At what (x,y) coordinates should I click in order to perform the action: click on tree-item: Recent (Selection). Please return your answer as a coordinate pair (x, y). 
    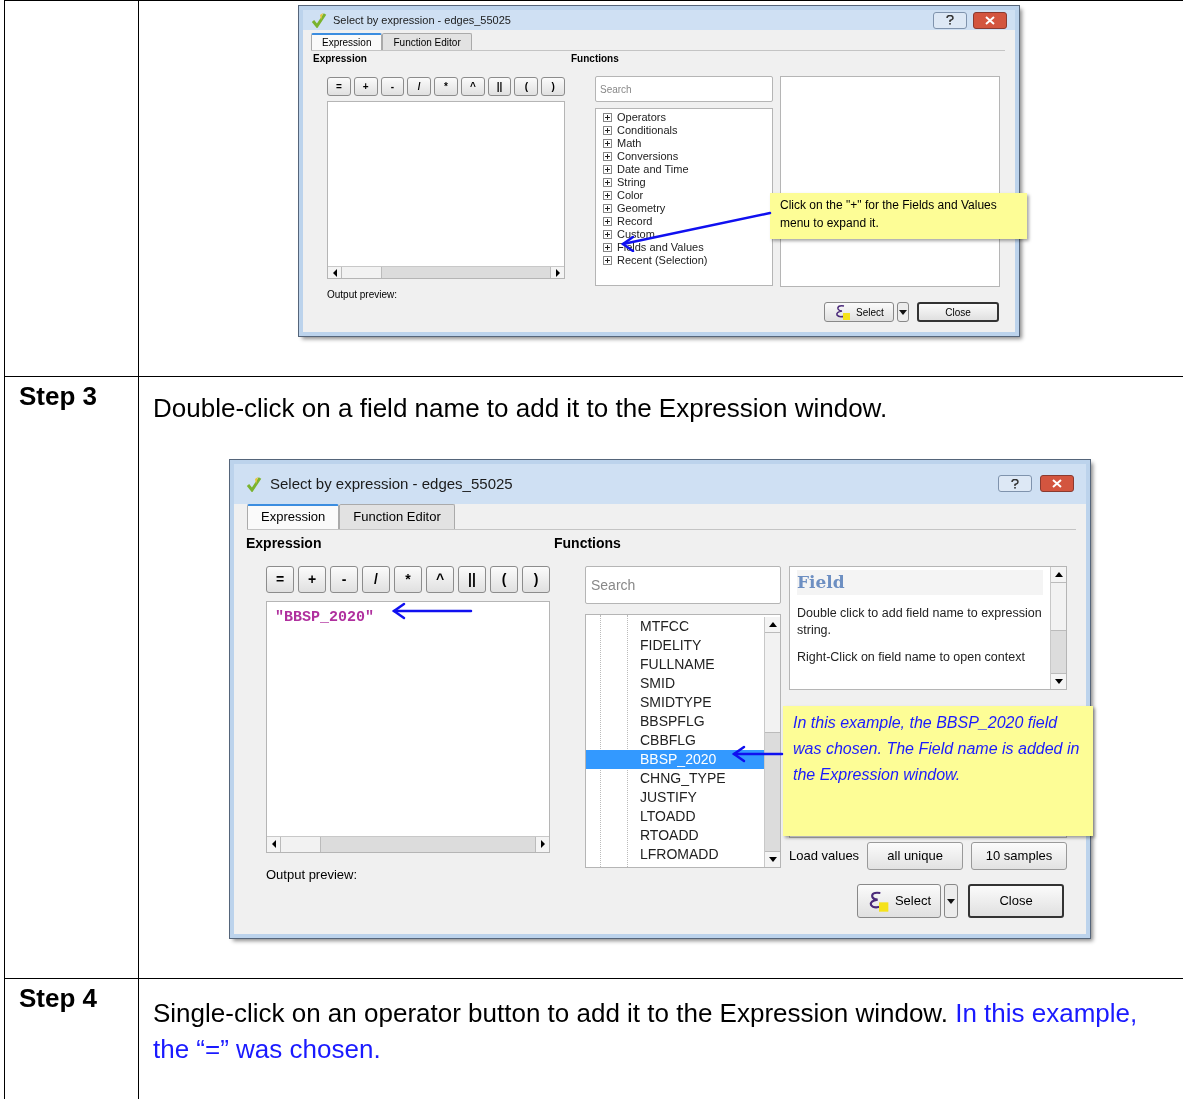
    Looking at the image, I should click on (662, 260).